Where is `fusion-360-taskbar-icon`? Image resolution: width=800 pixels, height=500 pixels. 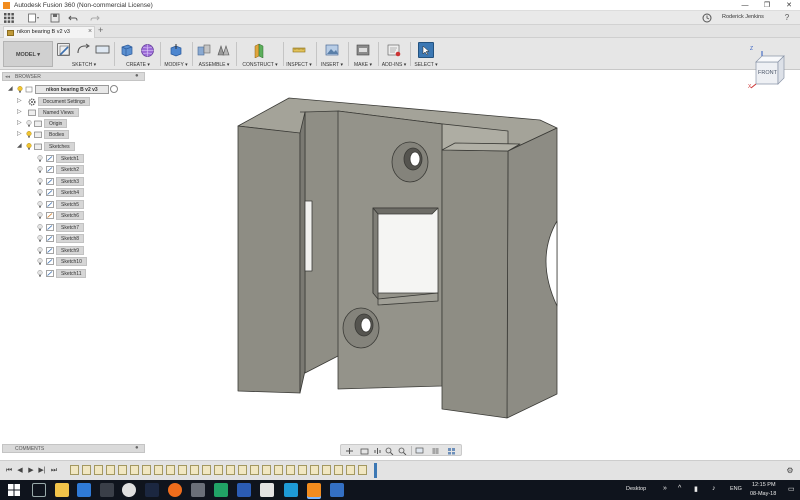 fusion-360-taskbar-icon is located at coordinates (314, 490).